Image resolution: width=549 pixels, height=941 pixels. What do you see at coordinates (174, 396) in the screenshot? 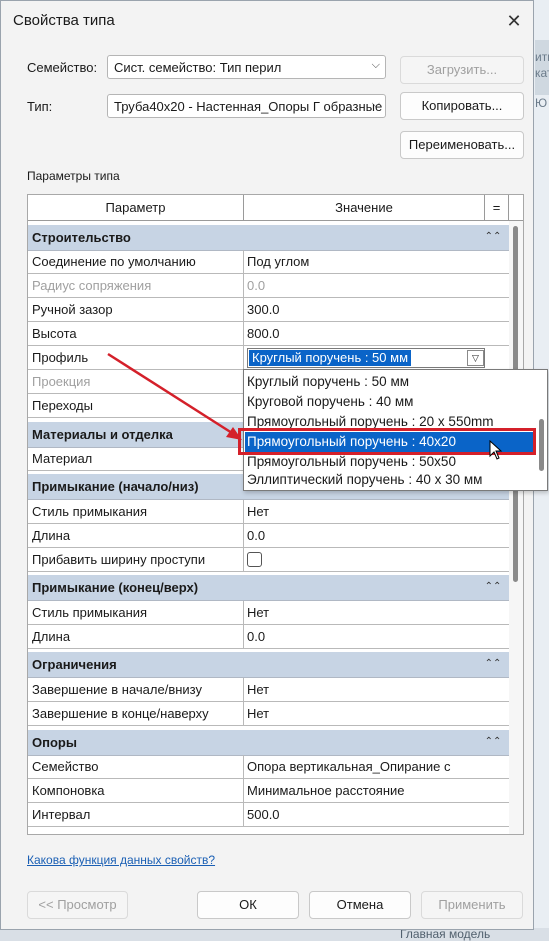
I see `annotation-arrow-icon` at bounding box center [174, 396].